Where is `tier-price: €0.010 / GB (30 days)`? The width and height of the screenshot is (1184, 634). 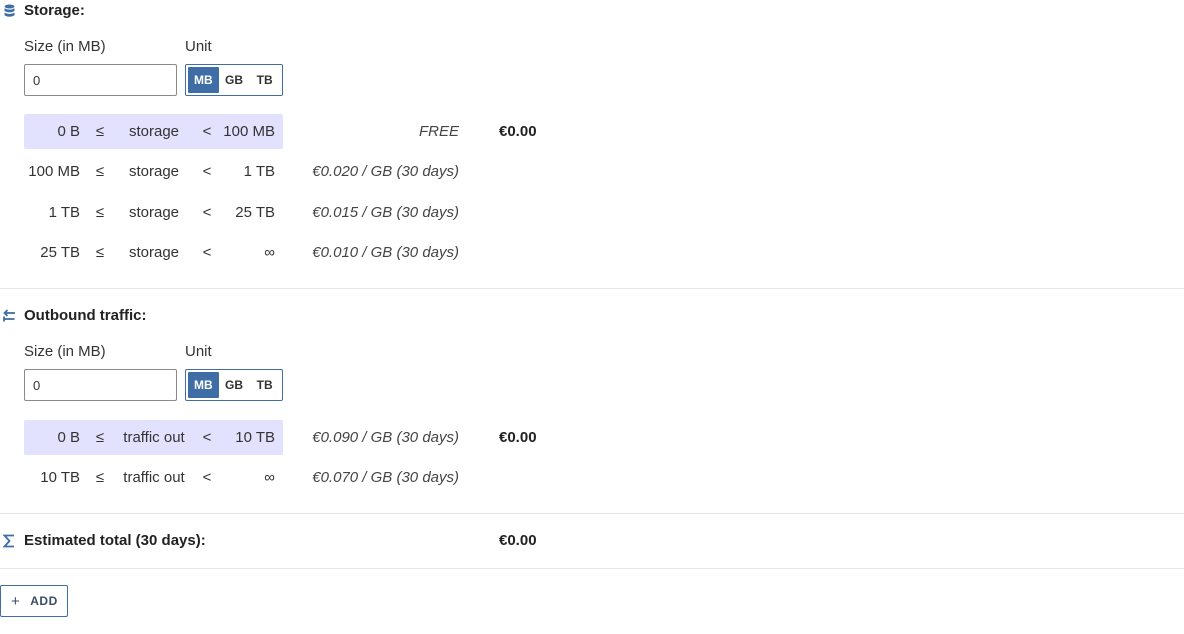 tier-price: €0.010 / GB (30 days) is located at coordinates (385, 252).